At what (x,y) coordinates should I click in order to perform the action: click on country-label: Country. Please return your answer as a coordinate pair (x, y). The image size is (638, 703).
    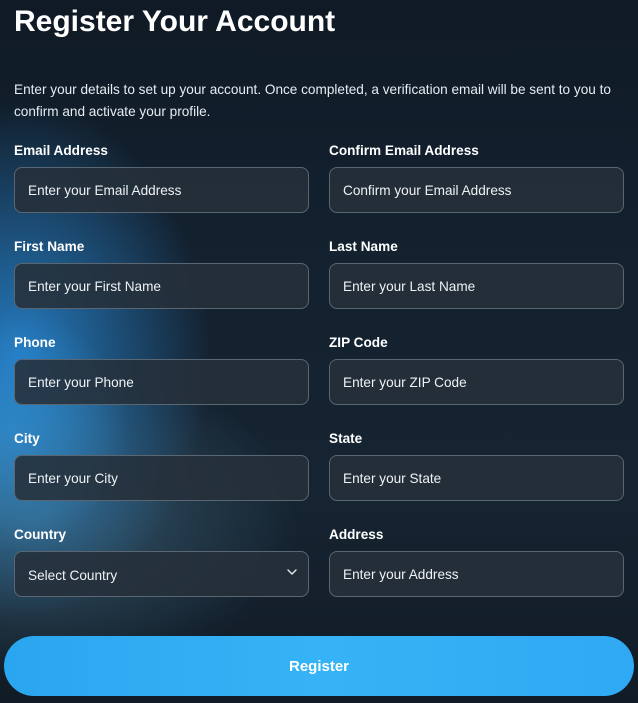
    Looking at the image, I should click on (40, 534).